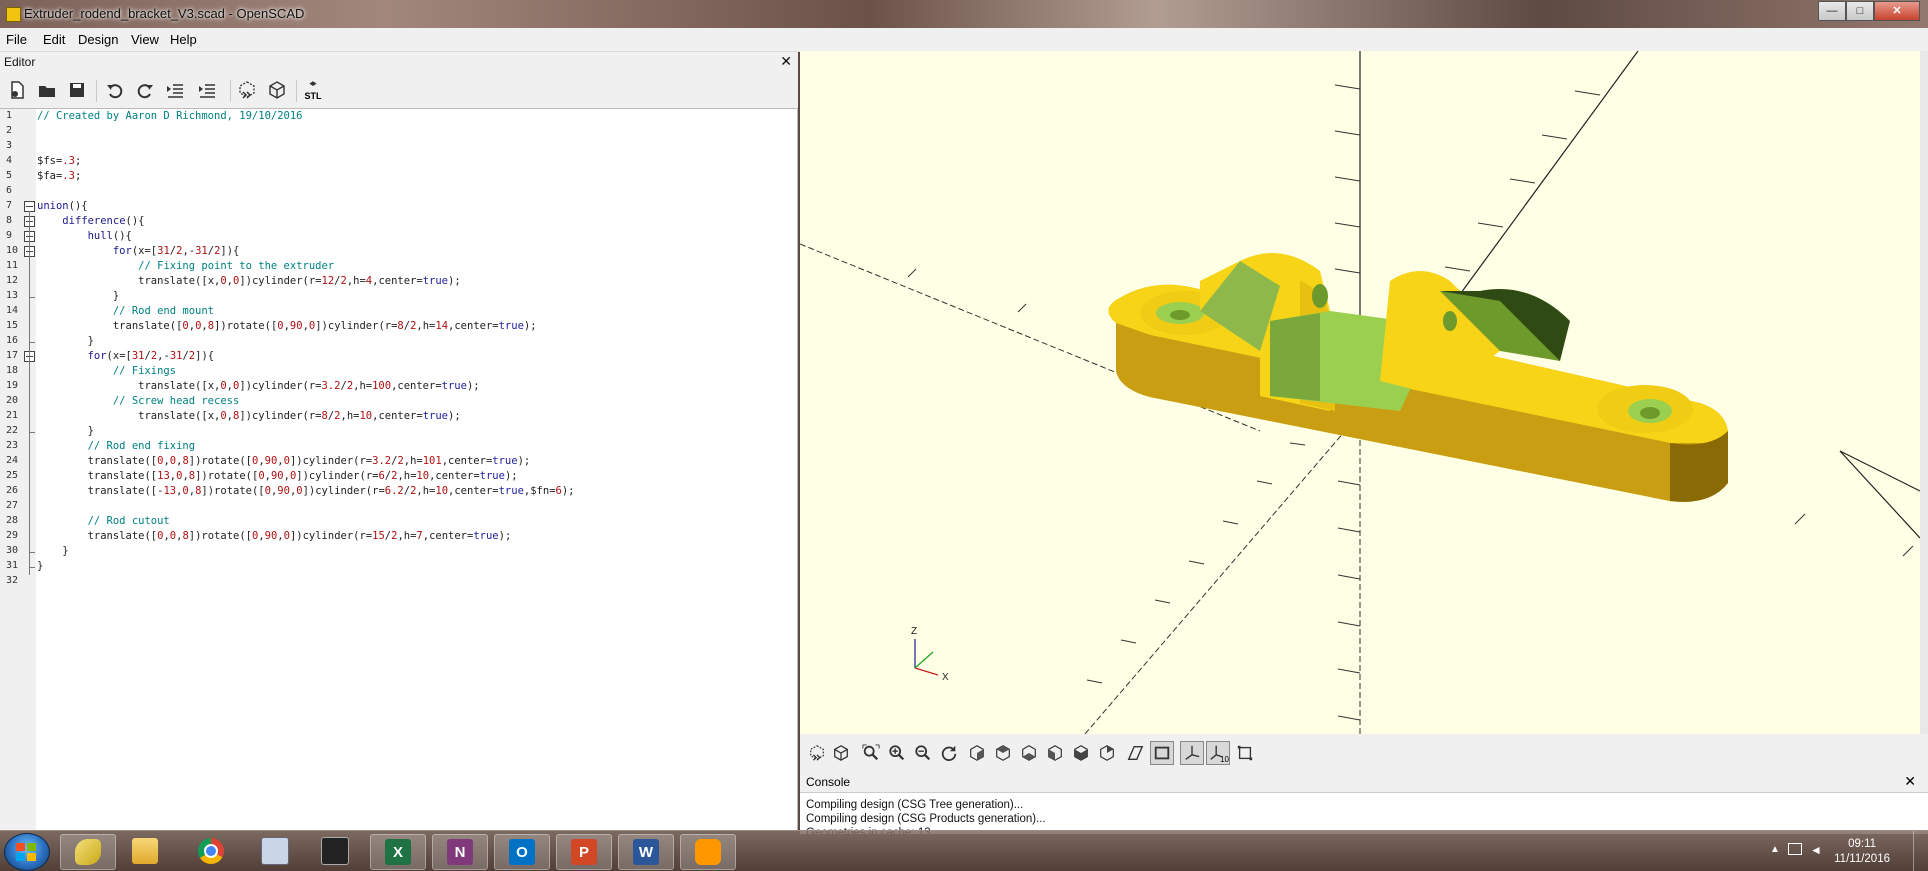 The height and width of the screenshot is (871, 1928). What do you see at coordinates (98, 39) in the screenshot?
I see `menu-design: Design` at bounding box center [98, 39].